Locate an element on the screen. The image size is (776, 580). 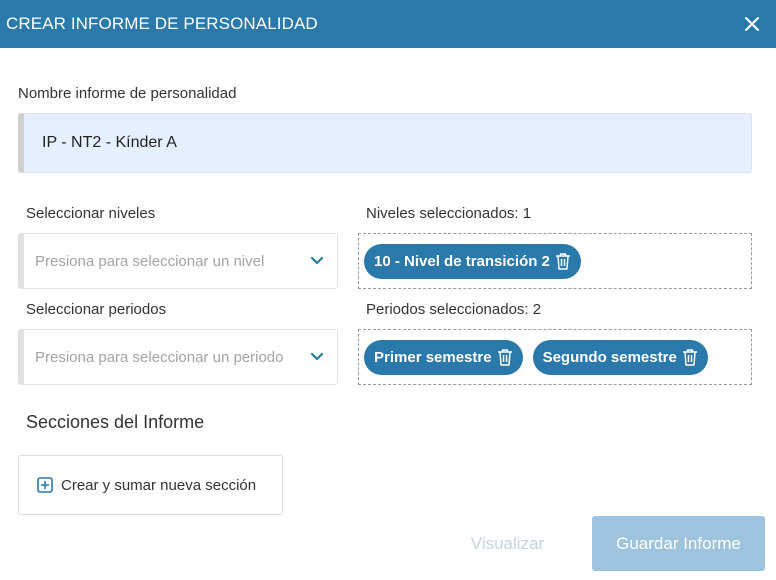
periods-select-placeholder: Presiona para seleccionar un periodo is located at coordinates (159, 357).